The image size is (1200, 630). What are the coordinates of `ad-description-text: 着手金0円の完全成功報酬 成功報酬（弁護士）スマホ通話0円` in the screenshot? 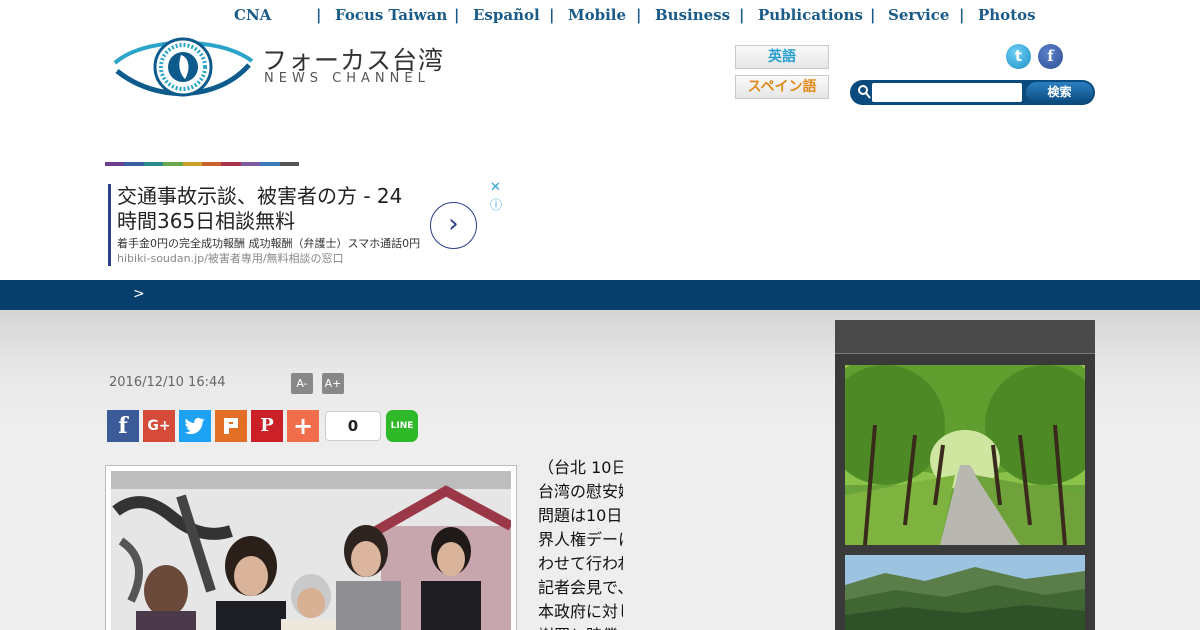 It's located at (269, 243).